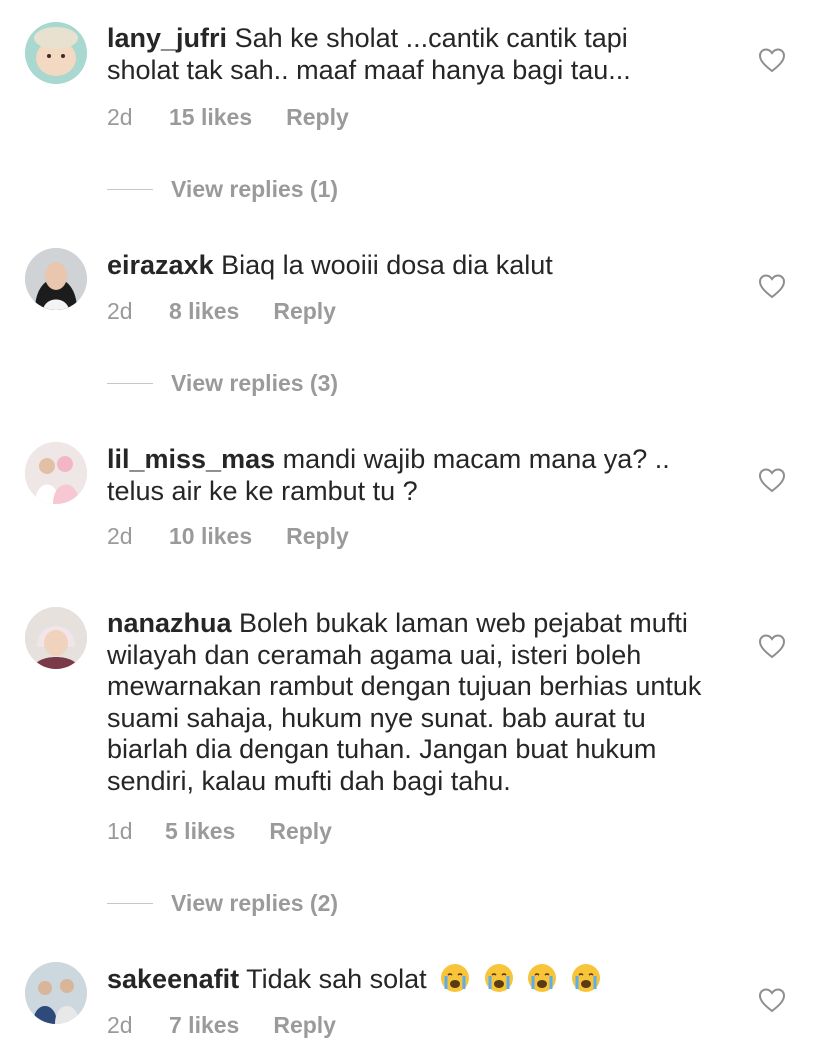 The height and width of the screenshot is (1052, 828). I want to click on comment-text: Biaq la wooiii dosa dia kalut, so click(387, 265).